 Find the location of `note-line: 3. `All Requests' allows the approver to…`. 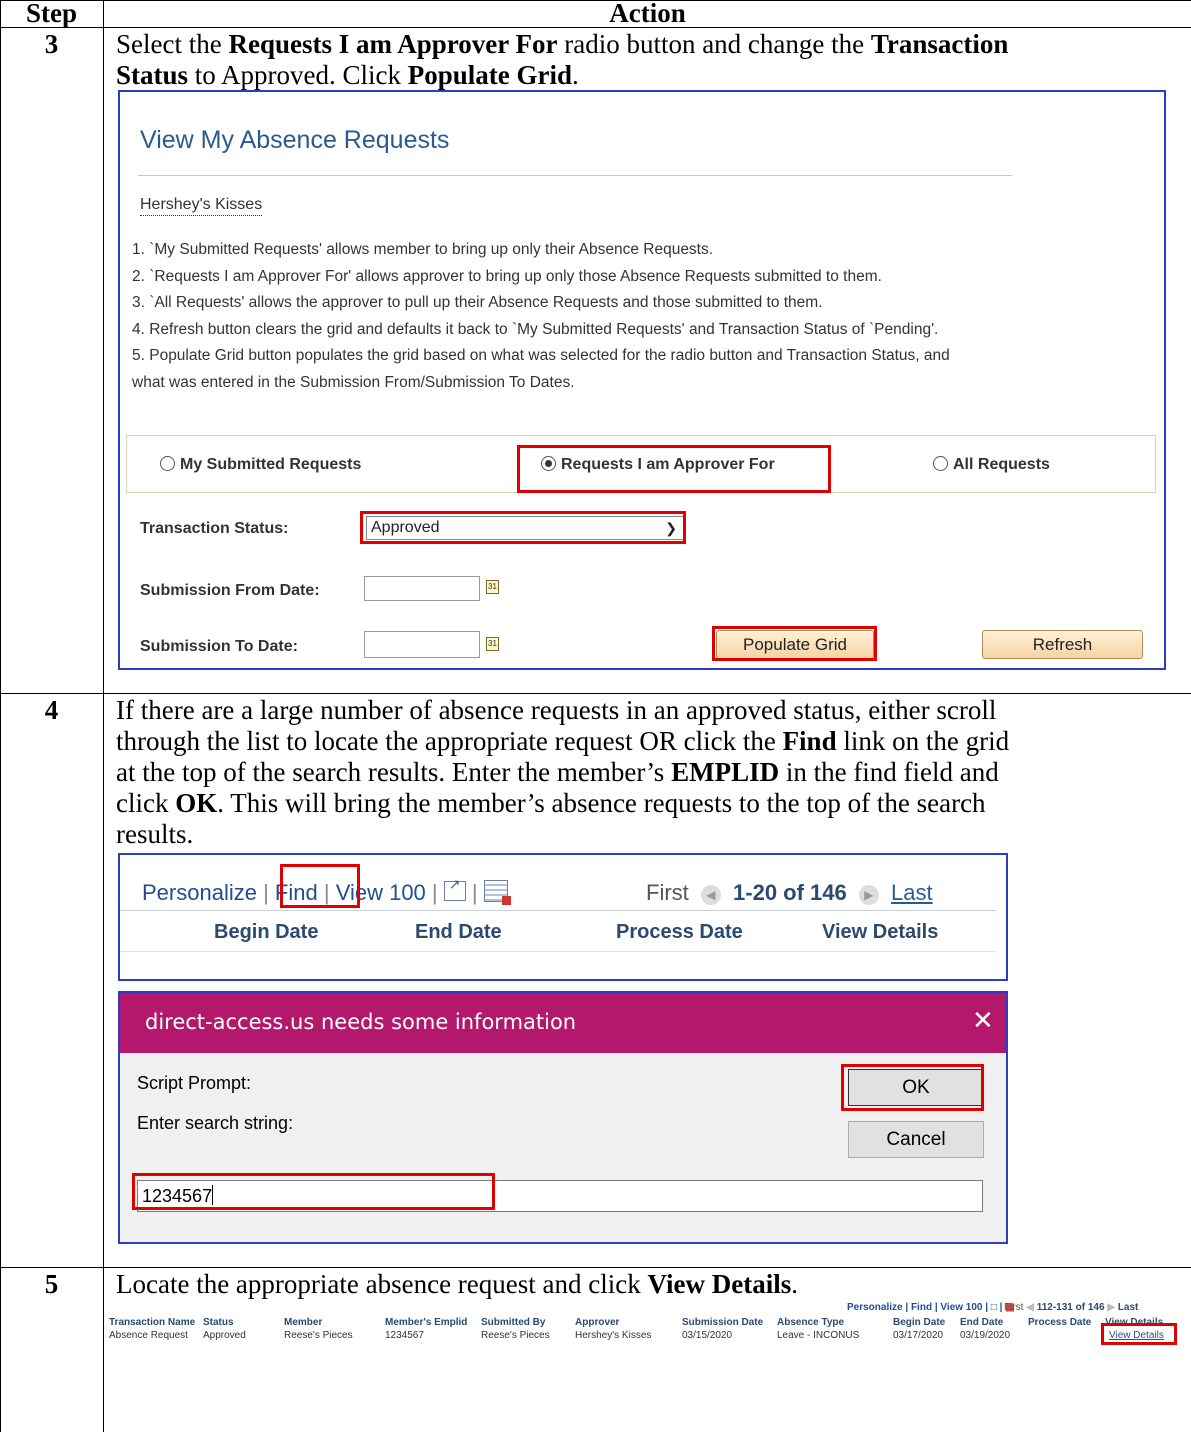

note-line: 3. `All Requests' allows the approver to… is located at coordinates (477, 302).